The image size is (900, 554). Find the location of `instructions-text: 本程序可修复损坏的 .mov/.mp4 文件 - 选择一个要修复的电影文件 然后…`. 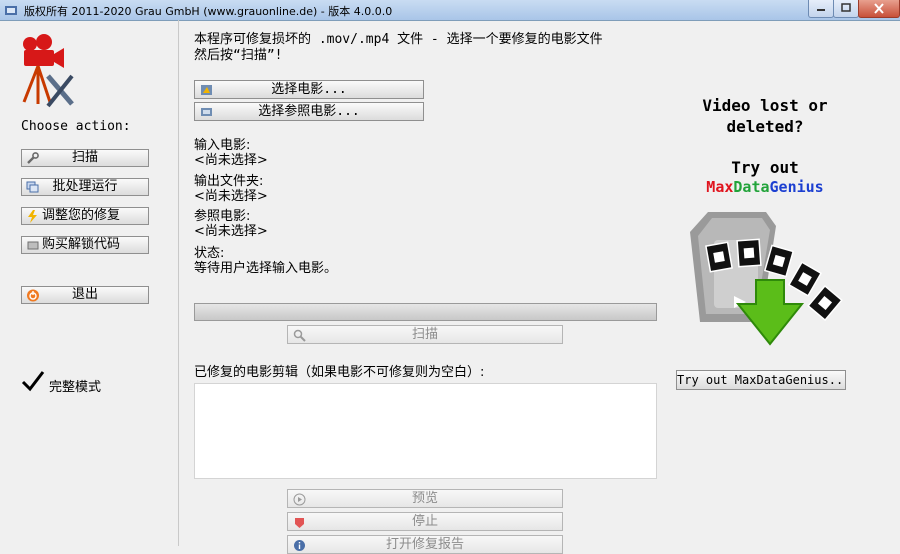

instructions-text: 本程序可修复损坏的 .mov/.mp4 文件 - 选择一个要修复的电影文件 然后… is located at coordinates (398, 47).